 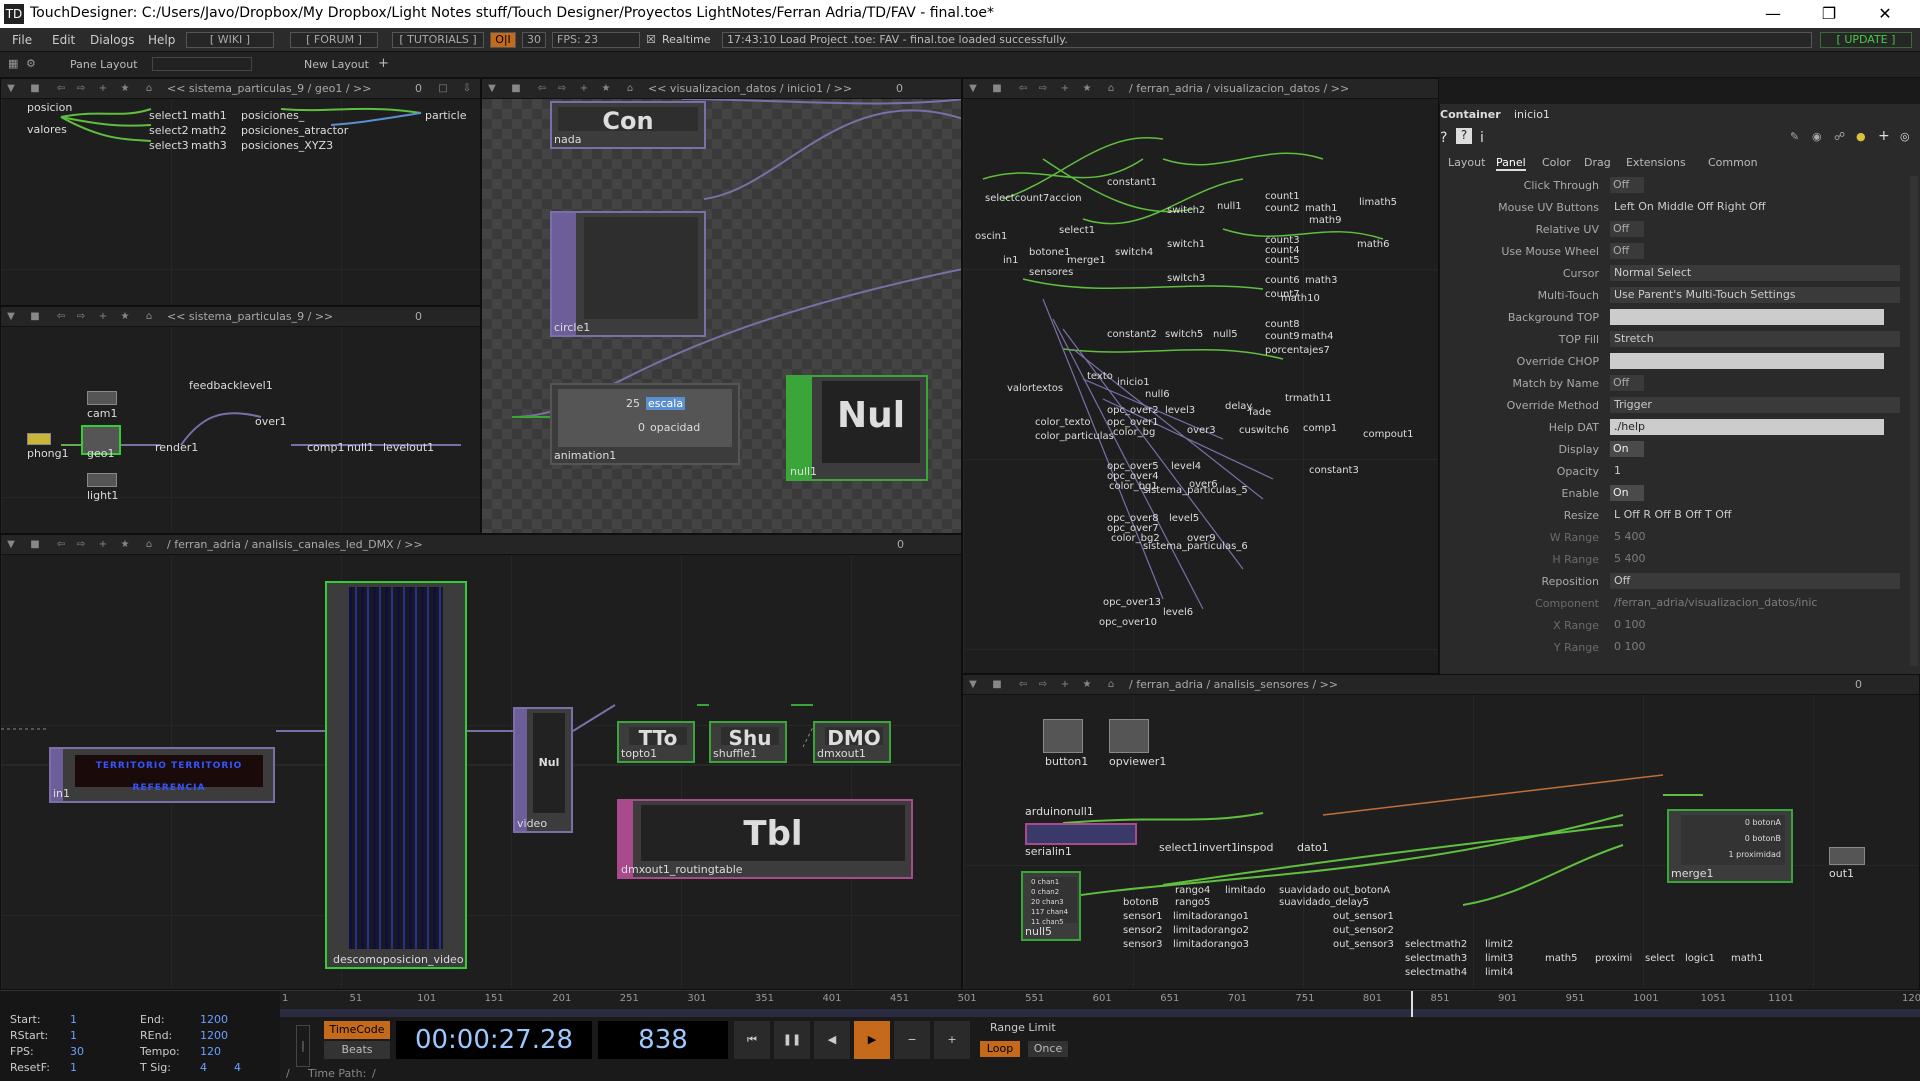 I want to click on node-shuffle1: Shu shuffle1, so click(x=748, y=742).